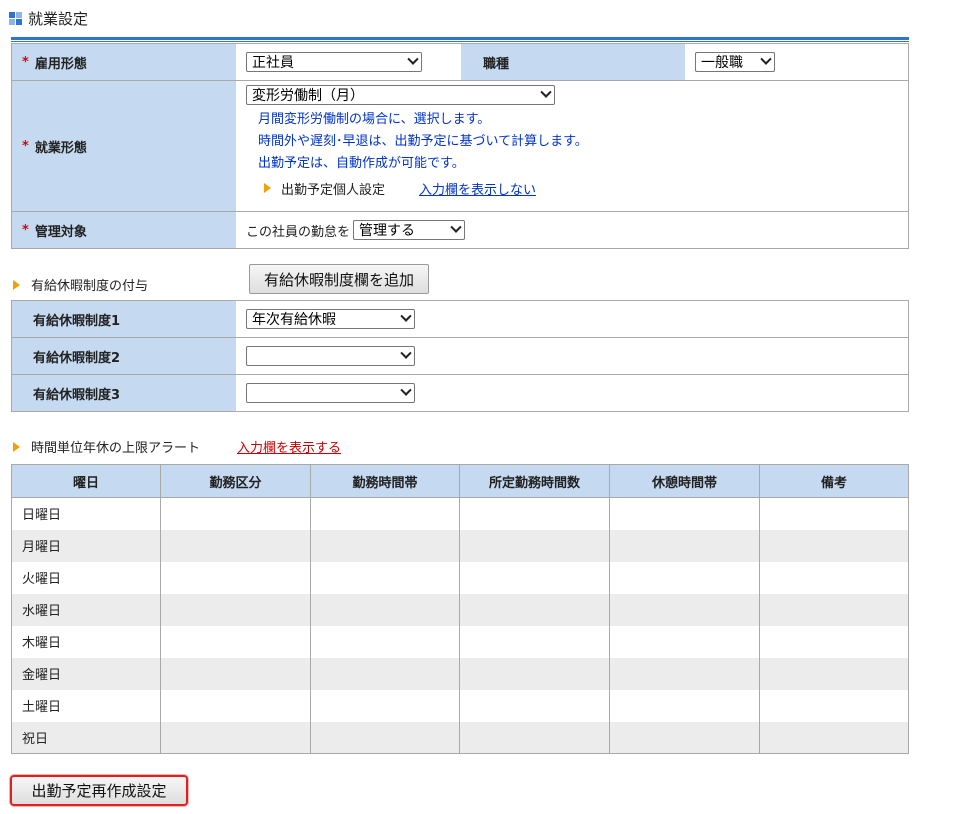  What do you see at coordinates (572, 319) in the screenshot?
I see `paid-leave-cell: 年次有給休暇` at bounding box center [572, 319].